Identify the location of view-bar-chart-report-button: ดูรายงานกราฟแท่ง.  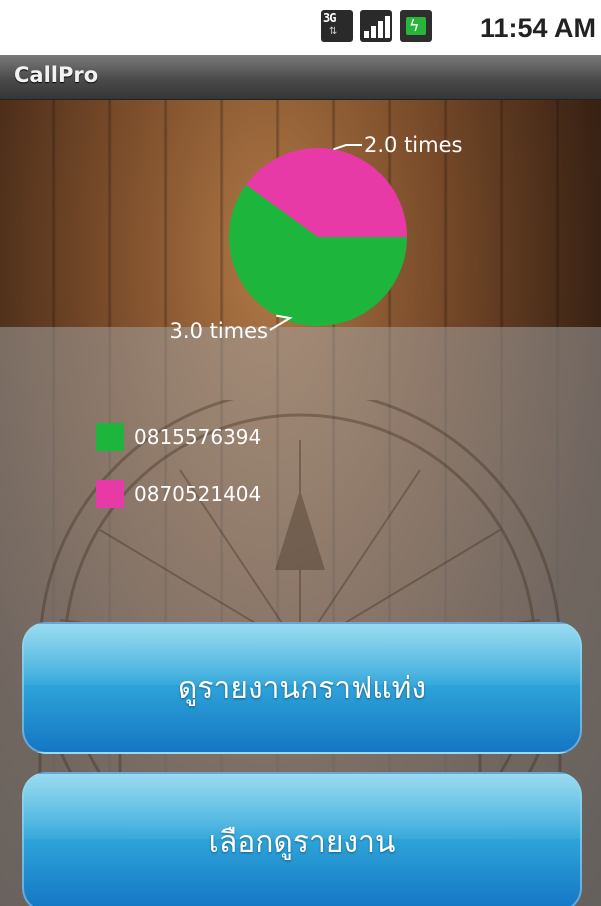
(302, 688).